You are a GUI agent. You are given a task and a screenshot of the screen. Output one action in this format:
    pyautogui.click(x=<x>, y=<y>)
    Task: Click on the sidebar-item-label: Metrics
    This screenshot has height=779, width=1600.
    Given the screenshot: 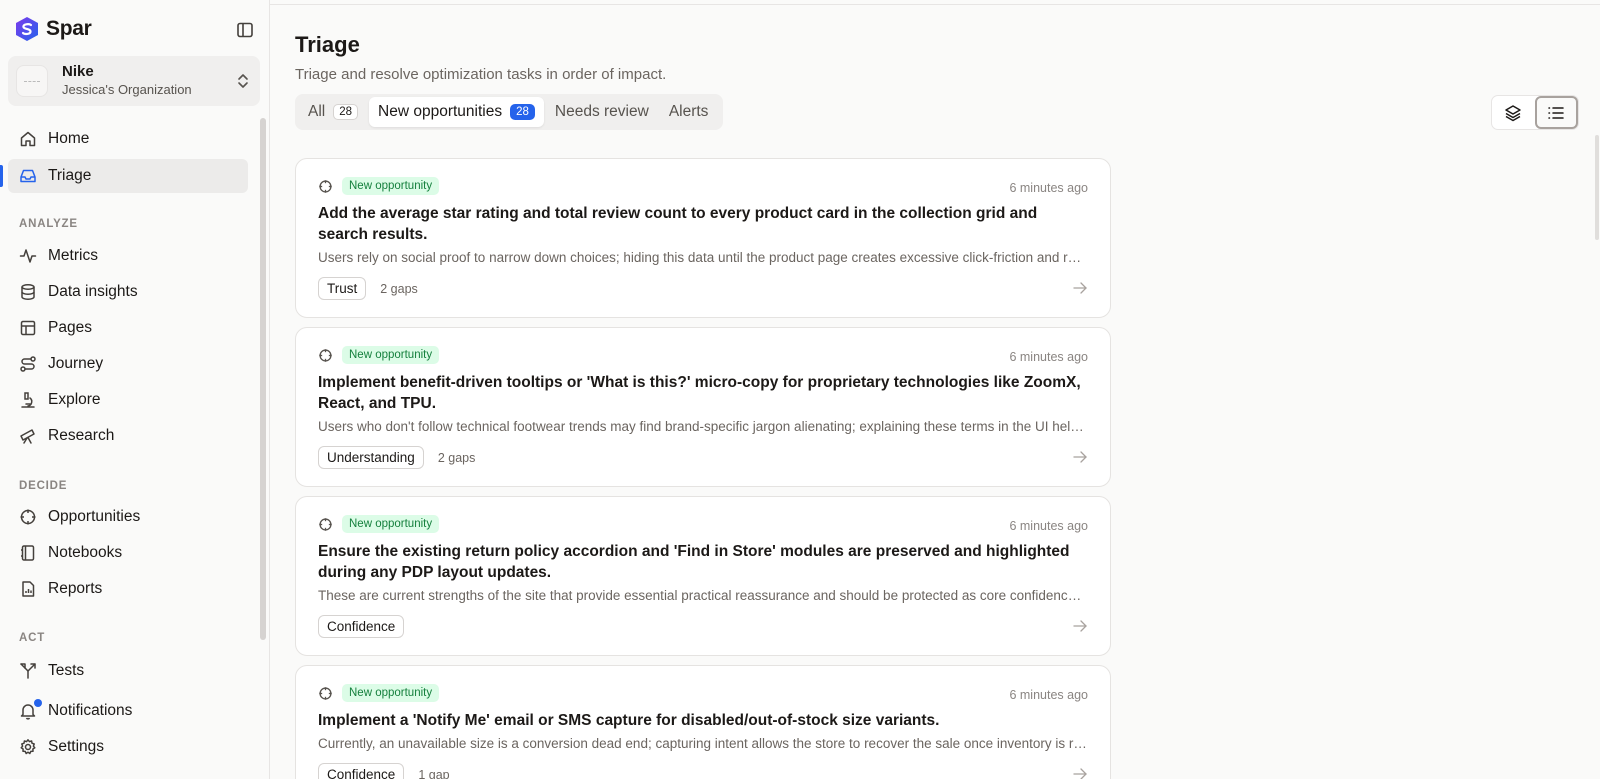 What is the action you would take?
    pyautogui.click(x=73, y=255)
    